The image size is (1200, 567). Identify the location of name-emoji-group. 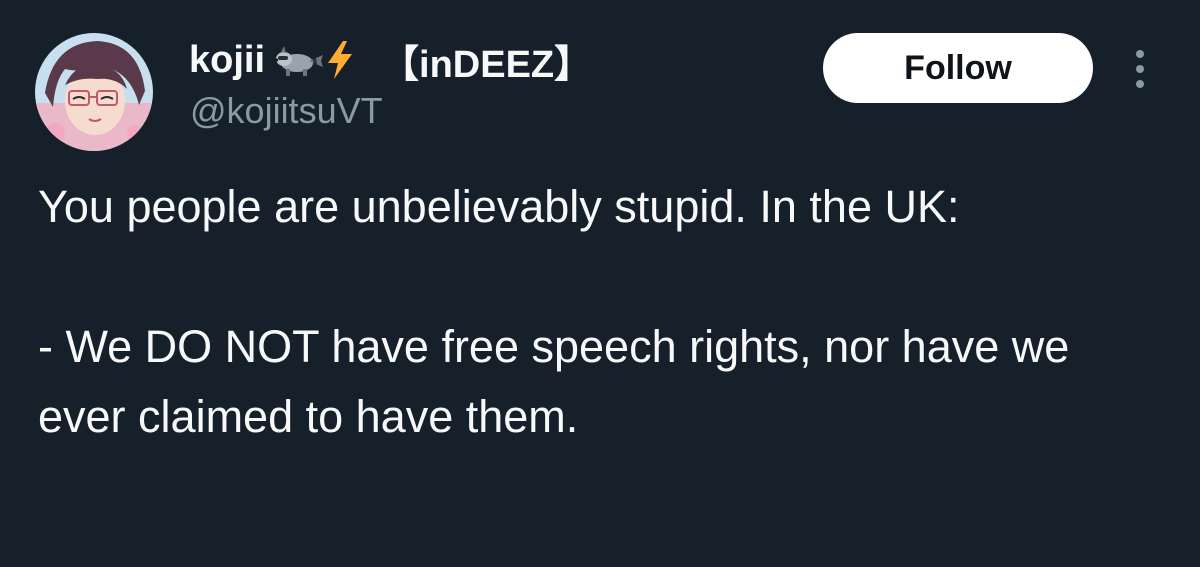
(315, 60).